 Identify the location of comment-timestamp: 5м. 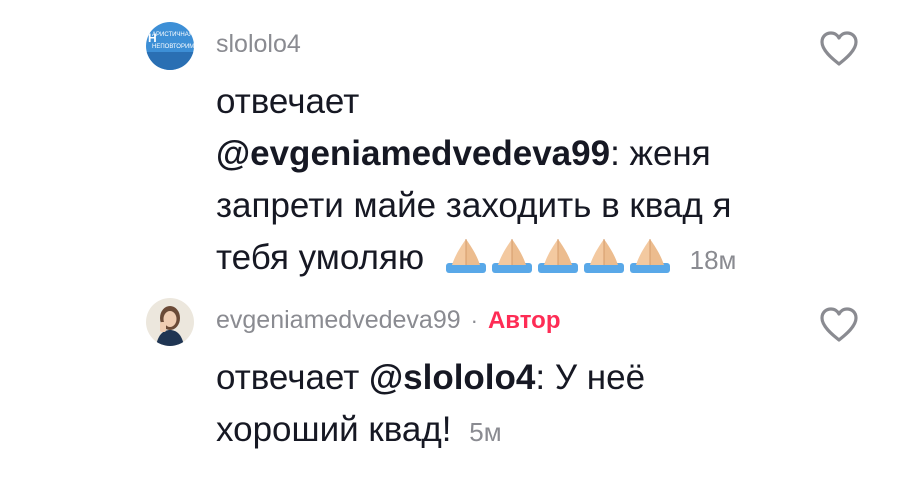
(485, 432).